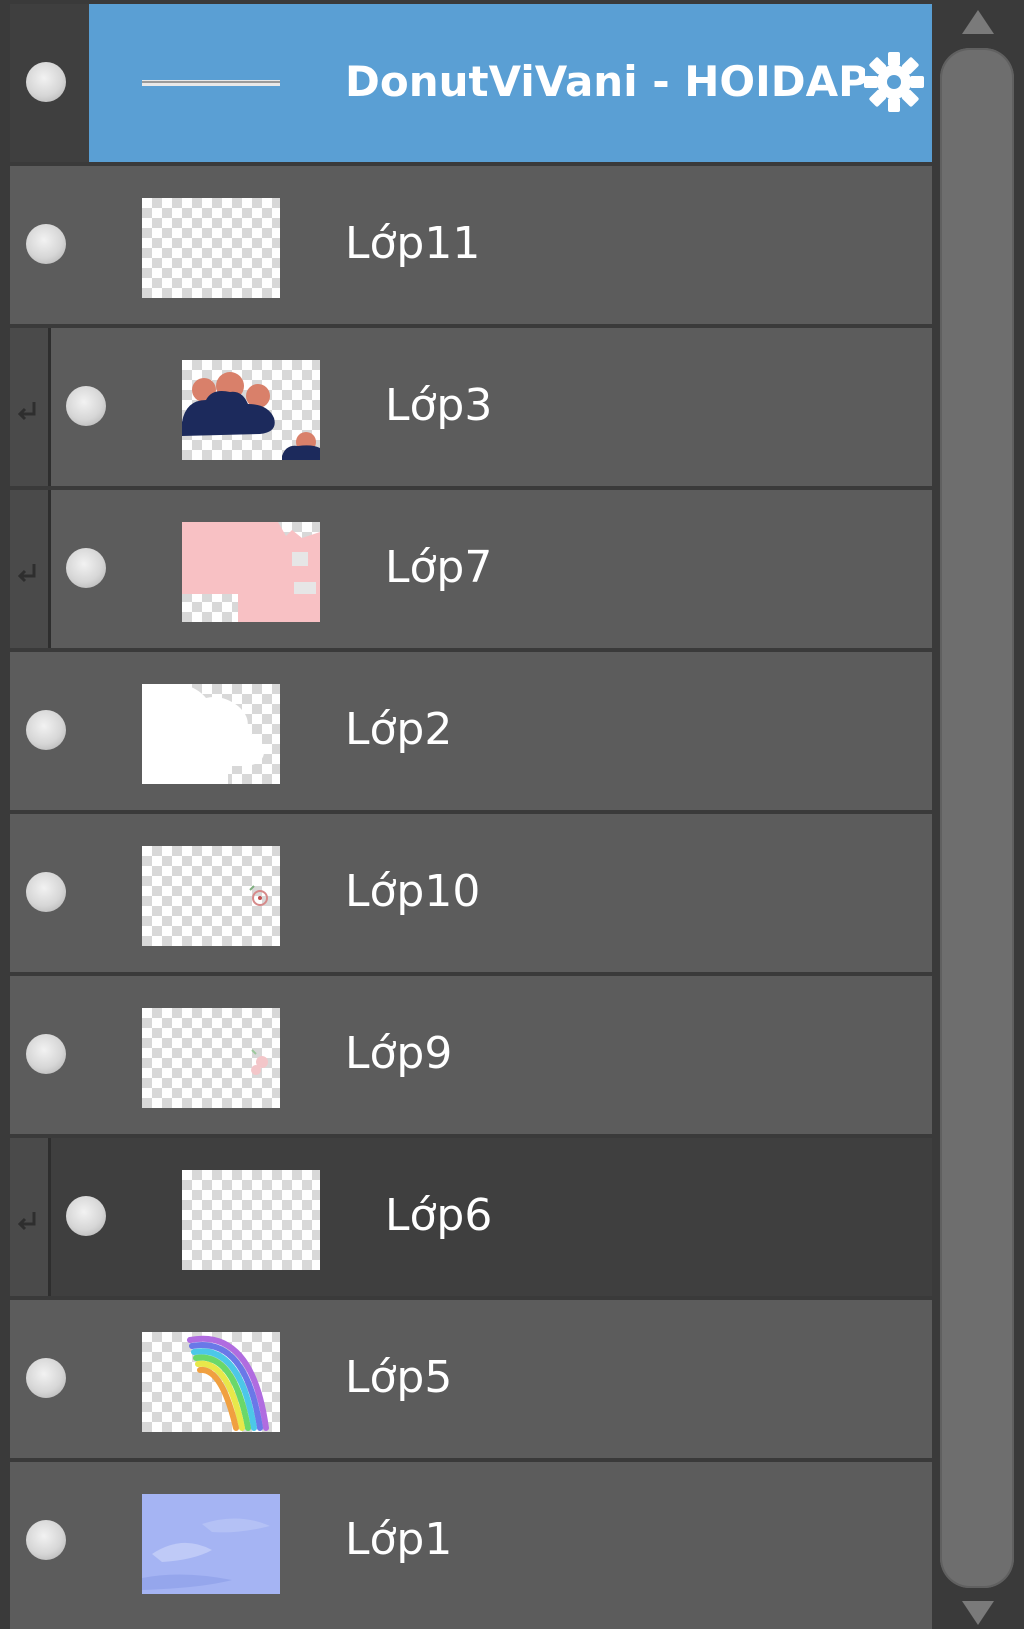 This screenshot has width=1024, height=1629. Describe the element at coordinates (413, 243) in the screenshot. I see `layer-name: Lớp11` at that location.